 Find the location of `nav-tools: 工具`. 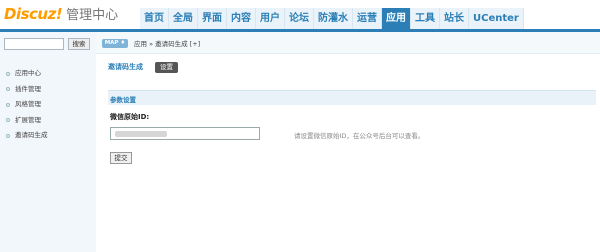

nav-tools: 工具 is located at coordinates (425, 19).